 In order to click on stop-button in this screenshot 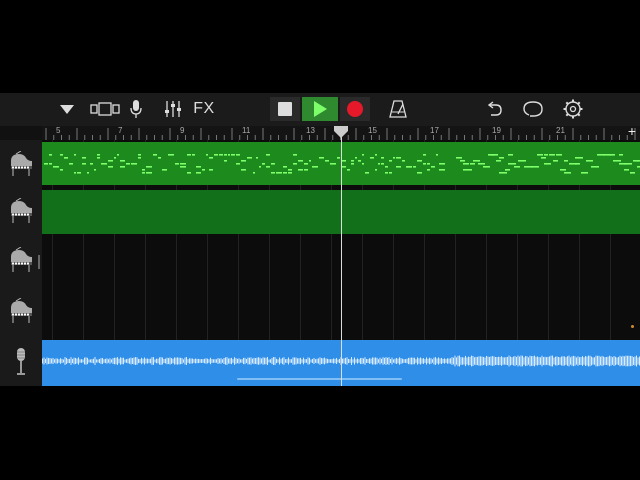, I will do `click(285, 109)`.